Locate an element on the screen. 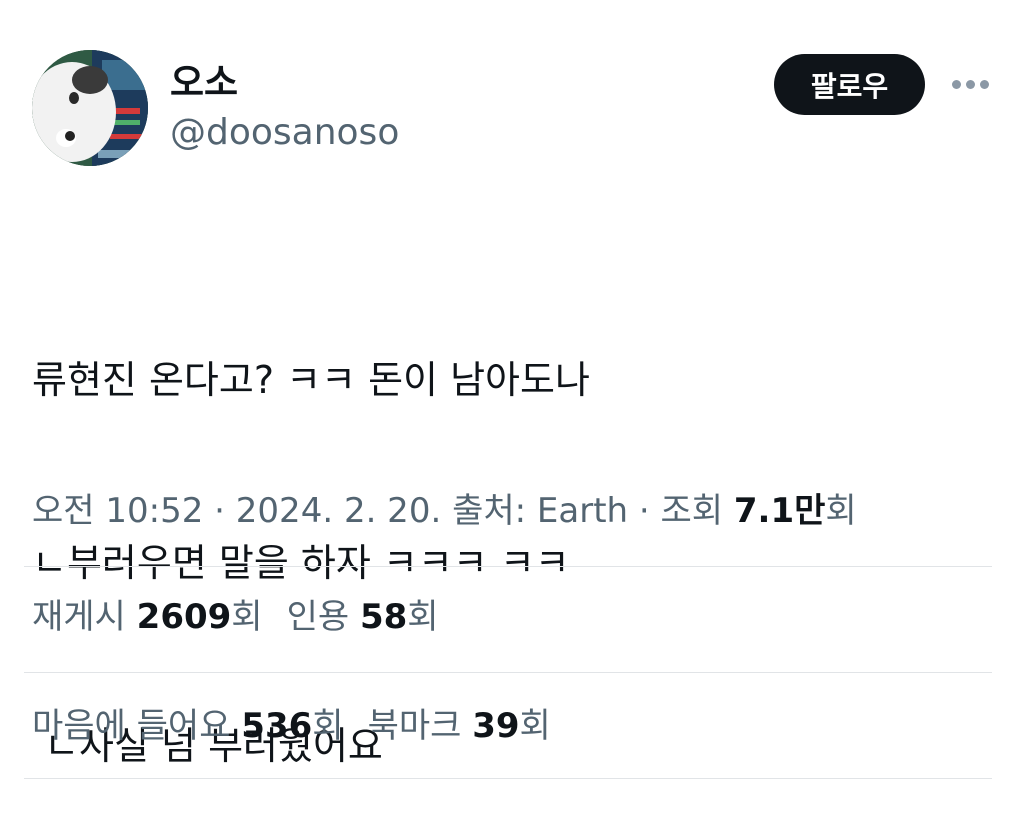 This screenshot has width=1024, height=838. bookmarks-stat: 북마크 39회 is located at coordinates (459, 726).